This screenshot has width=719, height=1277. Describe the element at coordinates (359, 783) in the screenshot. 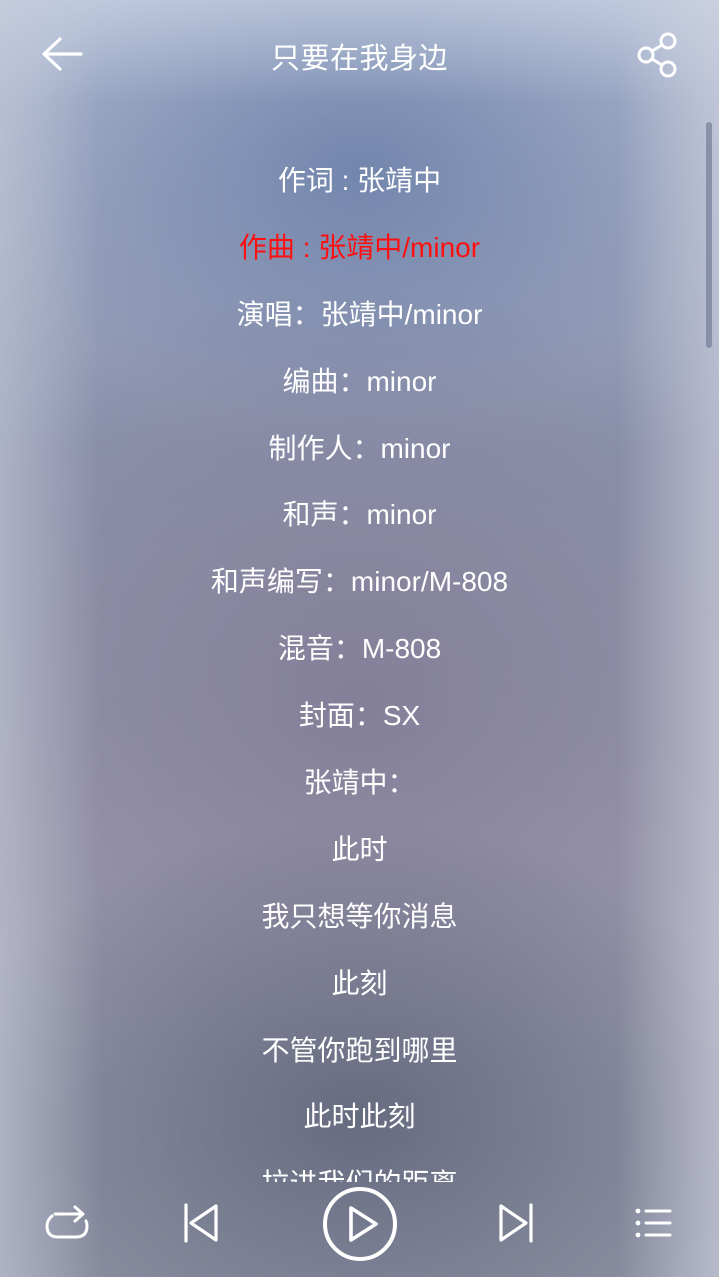

I see `lyric-line: 张靖中：` at that location.